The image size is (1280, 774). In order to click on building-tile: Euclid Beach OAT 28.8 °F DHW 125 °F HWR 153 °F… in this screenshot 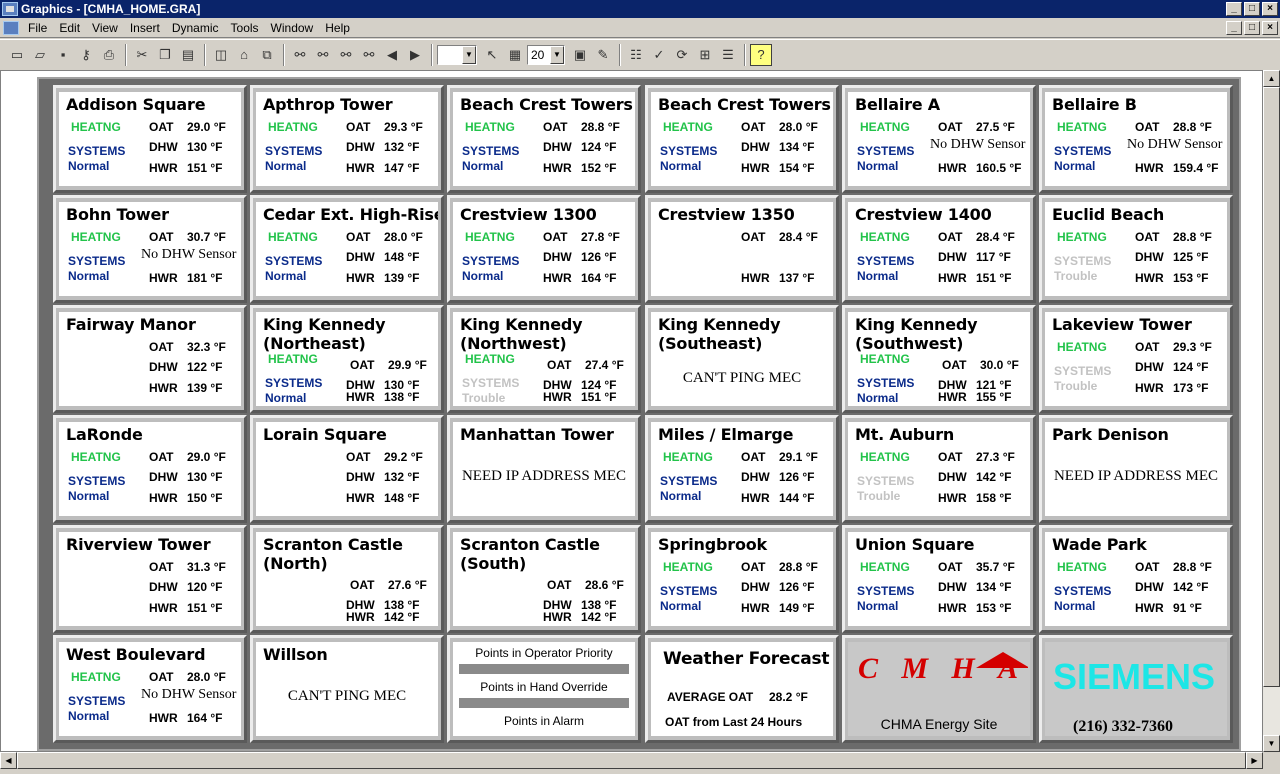, I will do `click(1136, 249)`.